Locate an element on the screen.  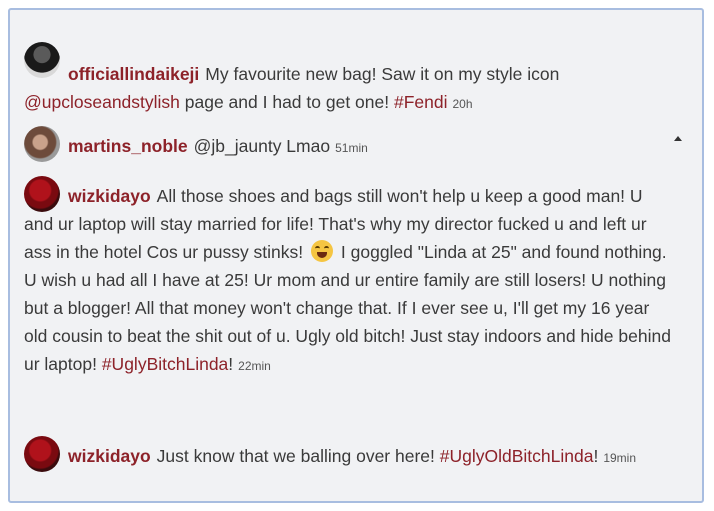
comment-item: martins_noble @jb_jaunty Lmao 51min is located at coordinates (349, 144).